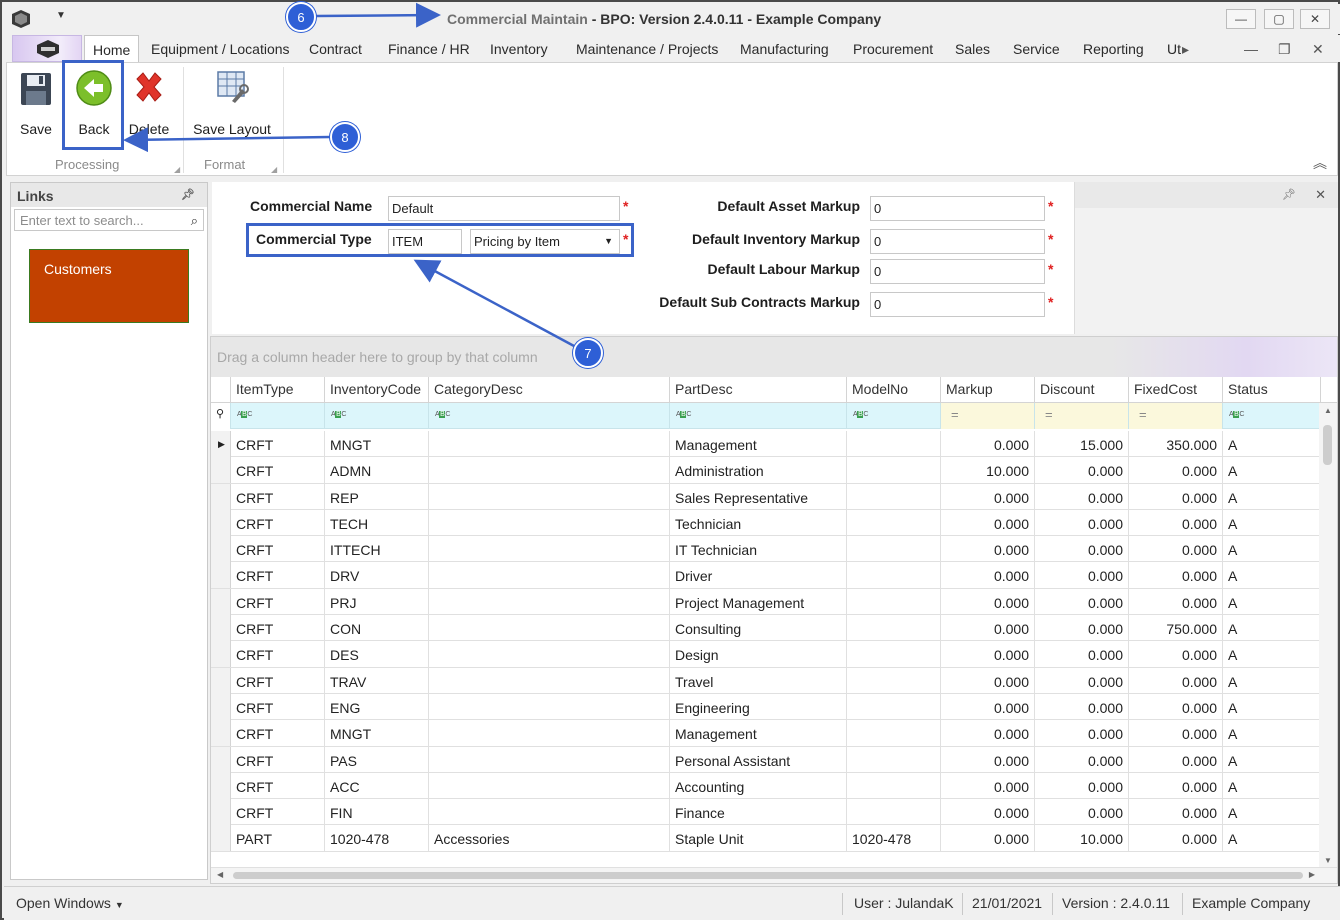 The width and height of the screenshot is (1340, 920). Describe the element at coordinates (278, 390) in the screenshot. I see `column-header-itemtype: ItemType` at that location.